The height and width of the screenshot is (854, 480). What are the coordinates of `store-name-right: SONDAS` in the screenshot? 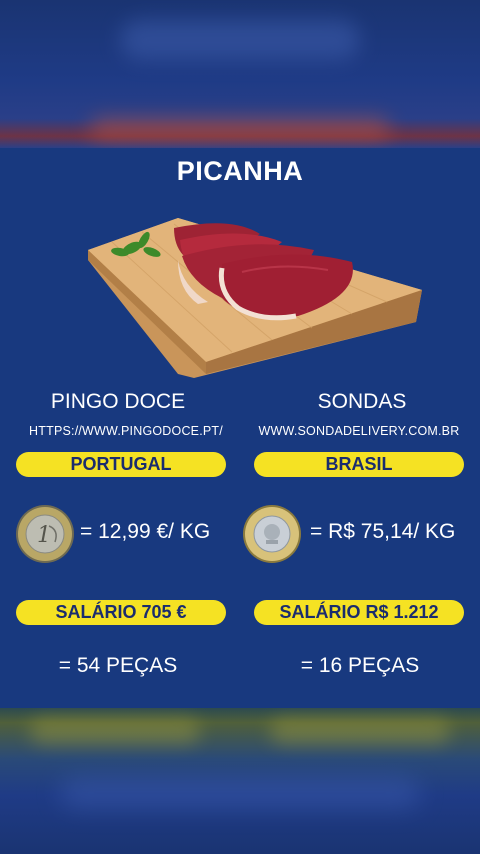 It's located at (362, 401).